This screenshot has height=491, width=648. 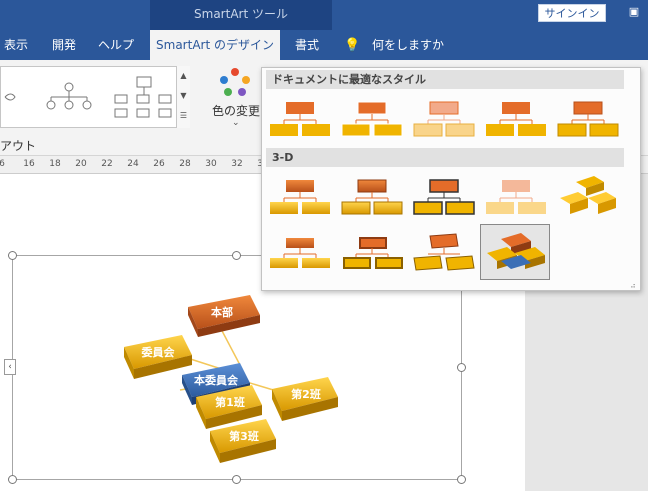 I want to click on ruler-tick: 16, so click(x=29, y=164).